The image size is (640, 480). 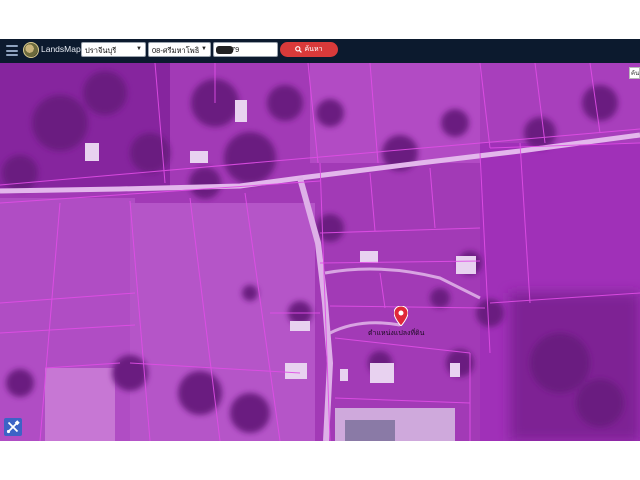 What do you see at coordinates (63, 49) in the screenshot?
I see `brand-name: LandsMaps` at bounding box center [63, 49].